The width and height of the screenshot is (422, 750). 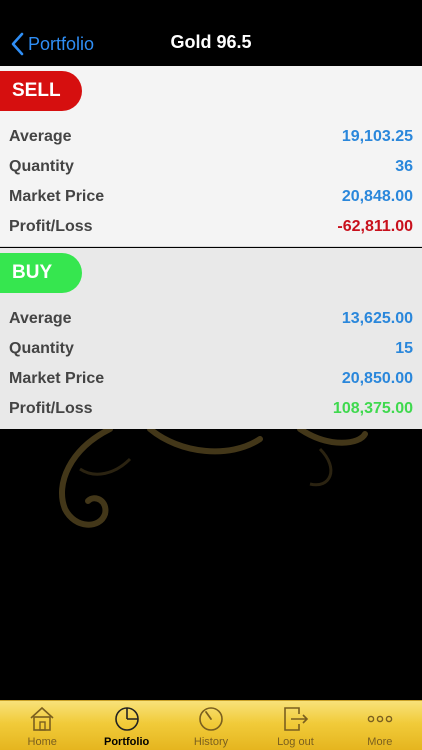 What do you see at coordinates (375, 226) in the screenshot?
I see `row-value: -62,811.00` at bounding box center [375, 226].